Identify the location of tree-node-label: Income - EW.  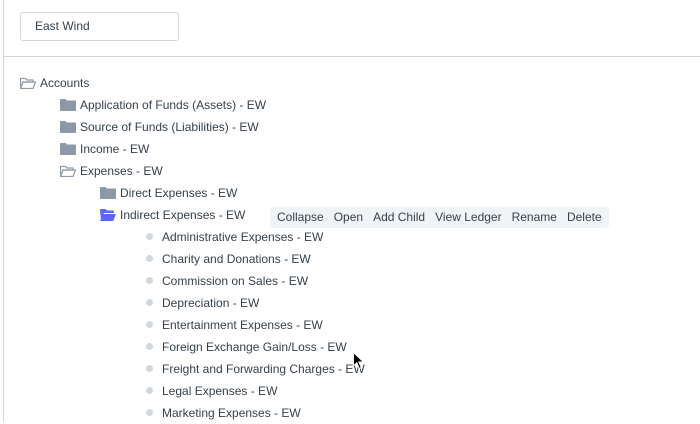
(115, 149).